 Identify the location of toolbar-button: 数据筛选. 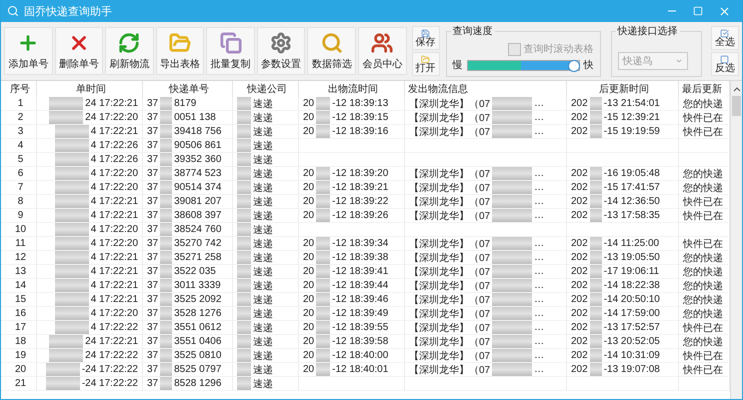
(331, 51).